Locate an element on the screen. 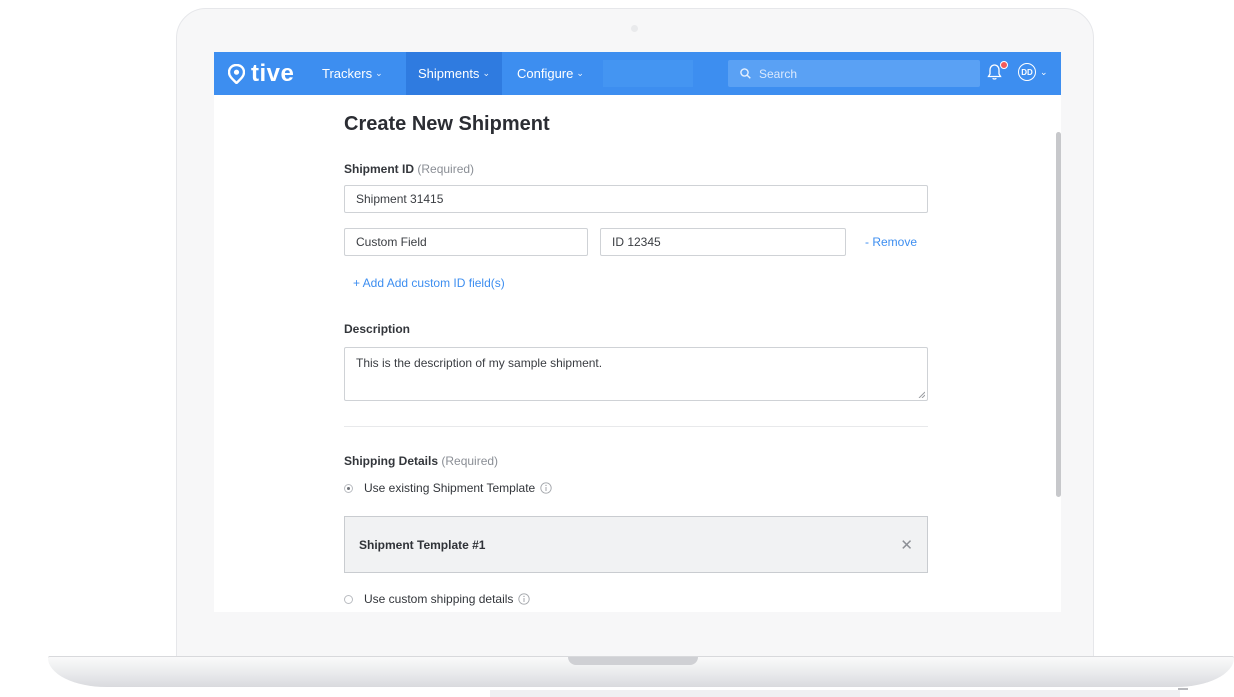  description-label: Description is located at coordinates (377, 329).